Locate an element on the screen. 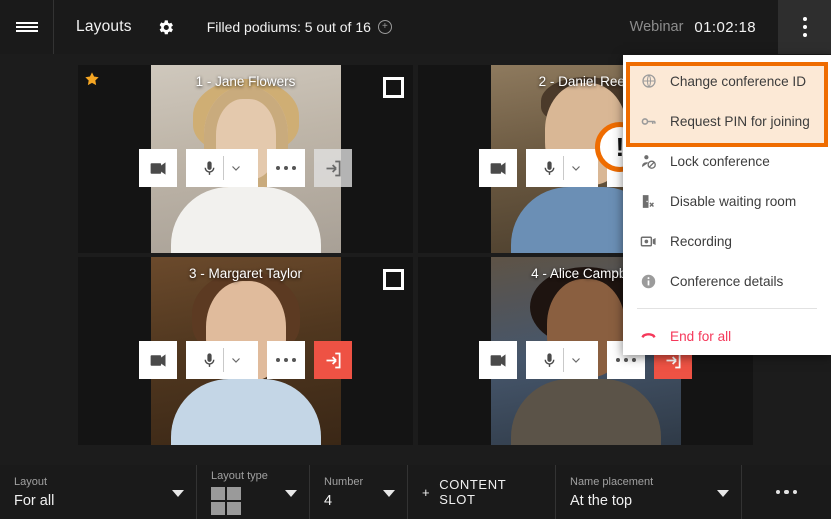 The height and width of the screenshot is (519, 831). menu-item-label: Recording is located at coordinates (701, 241).